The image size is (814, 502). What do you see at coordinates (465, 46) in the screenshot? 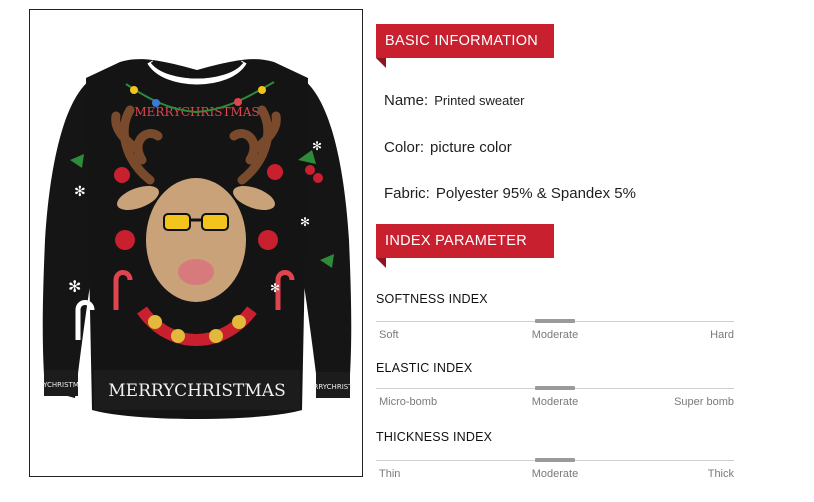
I see `basic-information-header: BASIC INFORMATION` at bounding box center [465, 46].